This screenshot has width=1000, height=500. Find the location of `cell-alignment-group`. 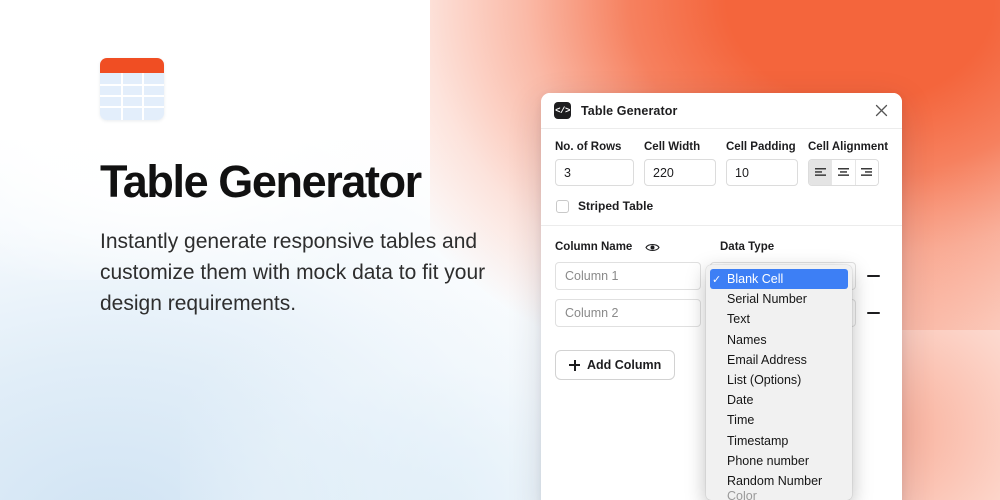

cell-alignment-group is located at coordinates (843, 172).